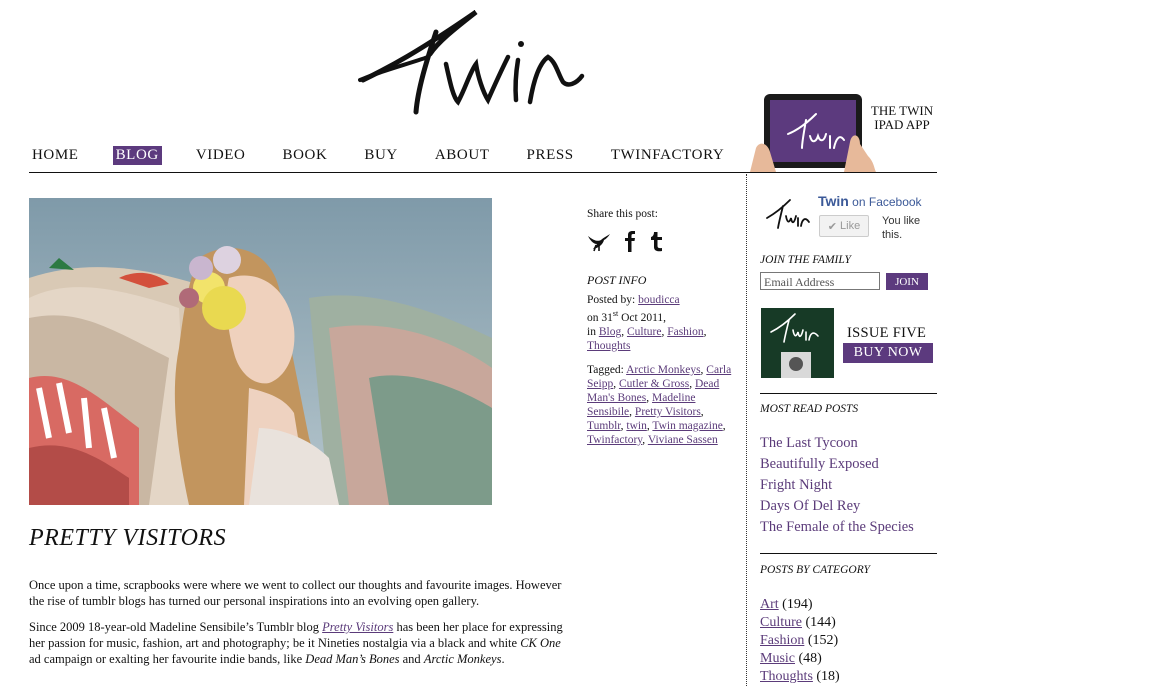  What do you see at coordinates (837, 443) in the screenshot?
I see `most-read-item: The Last Tycoon` at bounding box center [837, 443].